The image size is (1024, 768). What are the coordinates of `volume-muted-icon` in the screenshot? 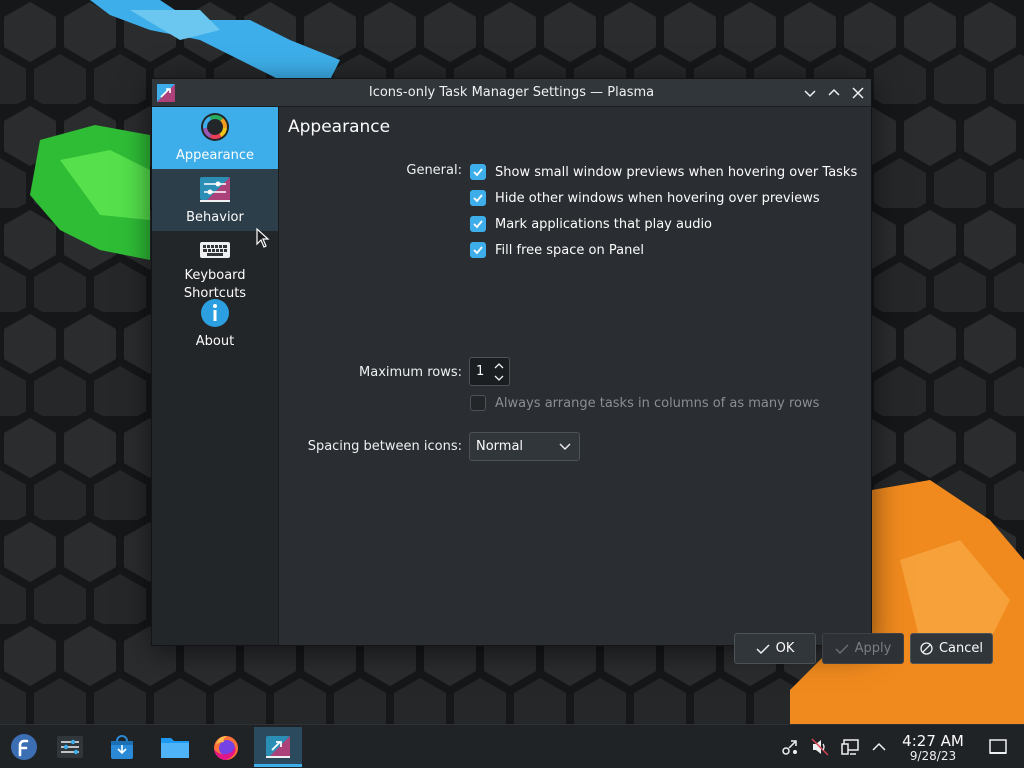 It's located at (820, 747).